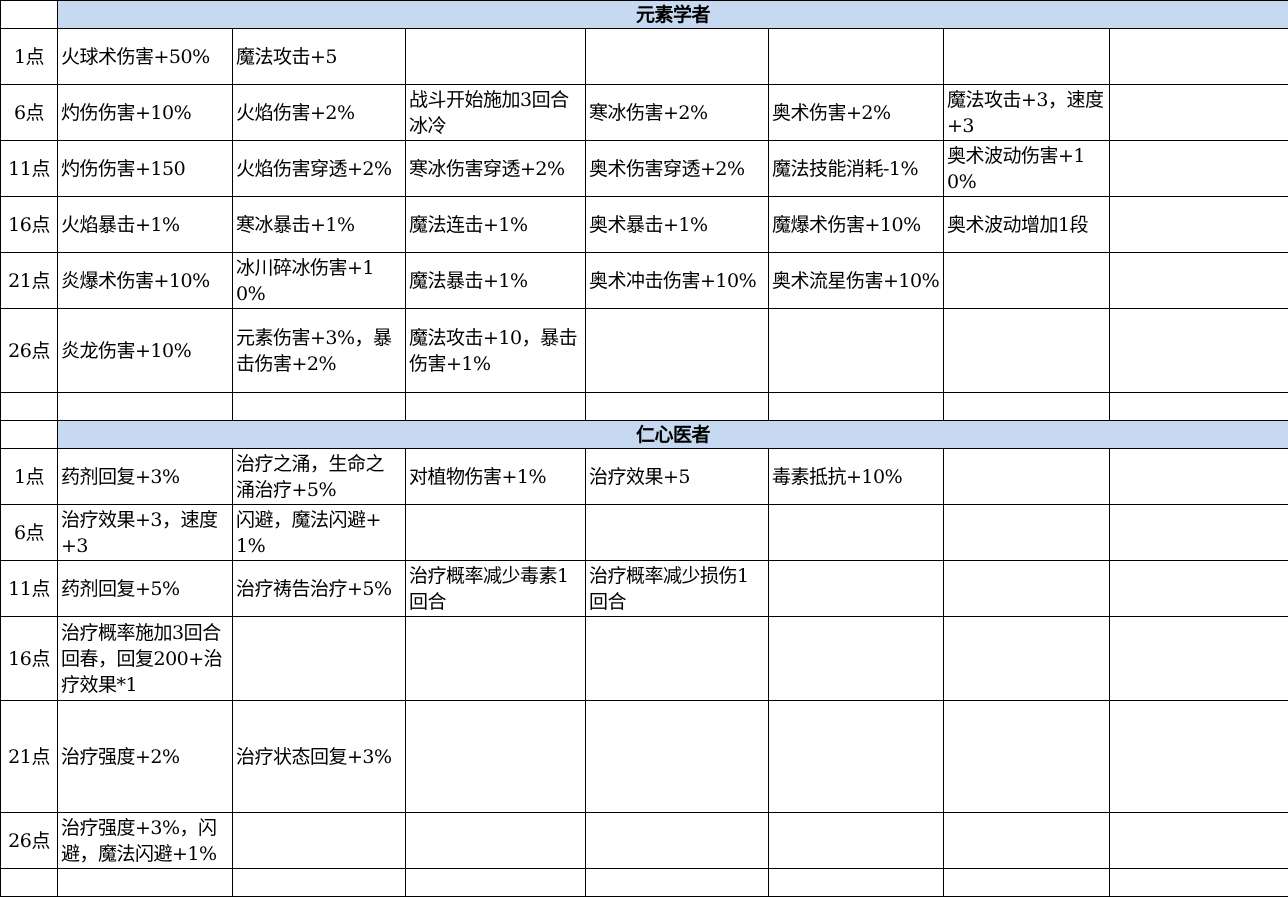  I want to click on bonus-cell: 奥术流星伤害+10%, so click(856, 280).